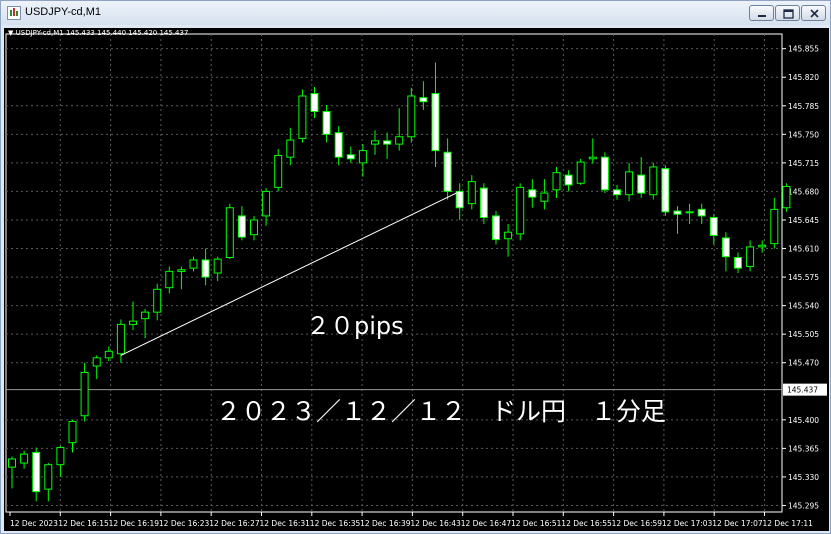 This screenshot has width=831, height=534. Describe the element at coordinates (83, 523) in the screenshot. I see `x-tick-label: 12 Dec 16:15` at that location.